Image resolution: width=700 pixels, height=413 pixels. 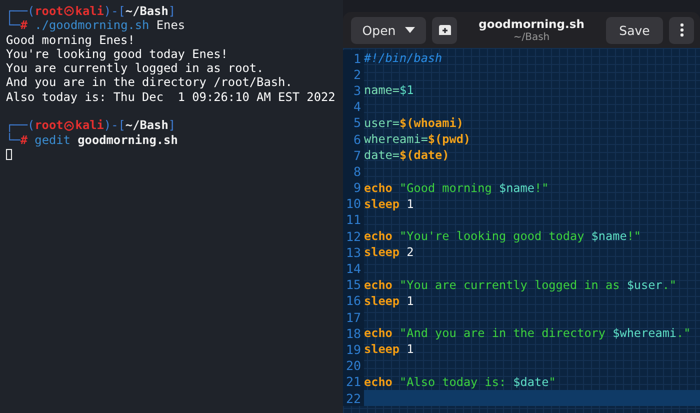 What do you see at coordinates (353, 300) in the screenshot?
I see `line-number: 16` at bounding box center [353, 300].